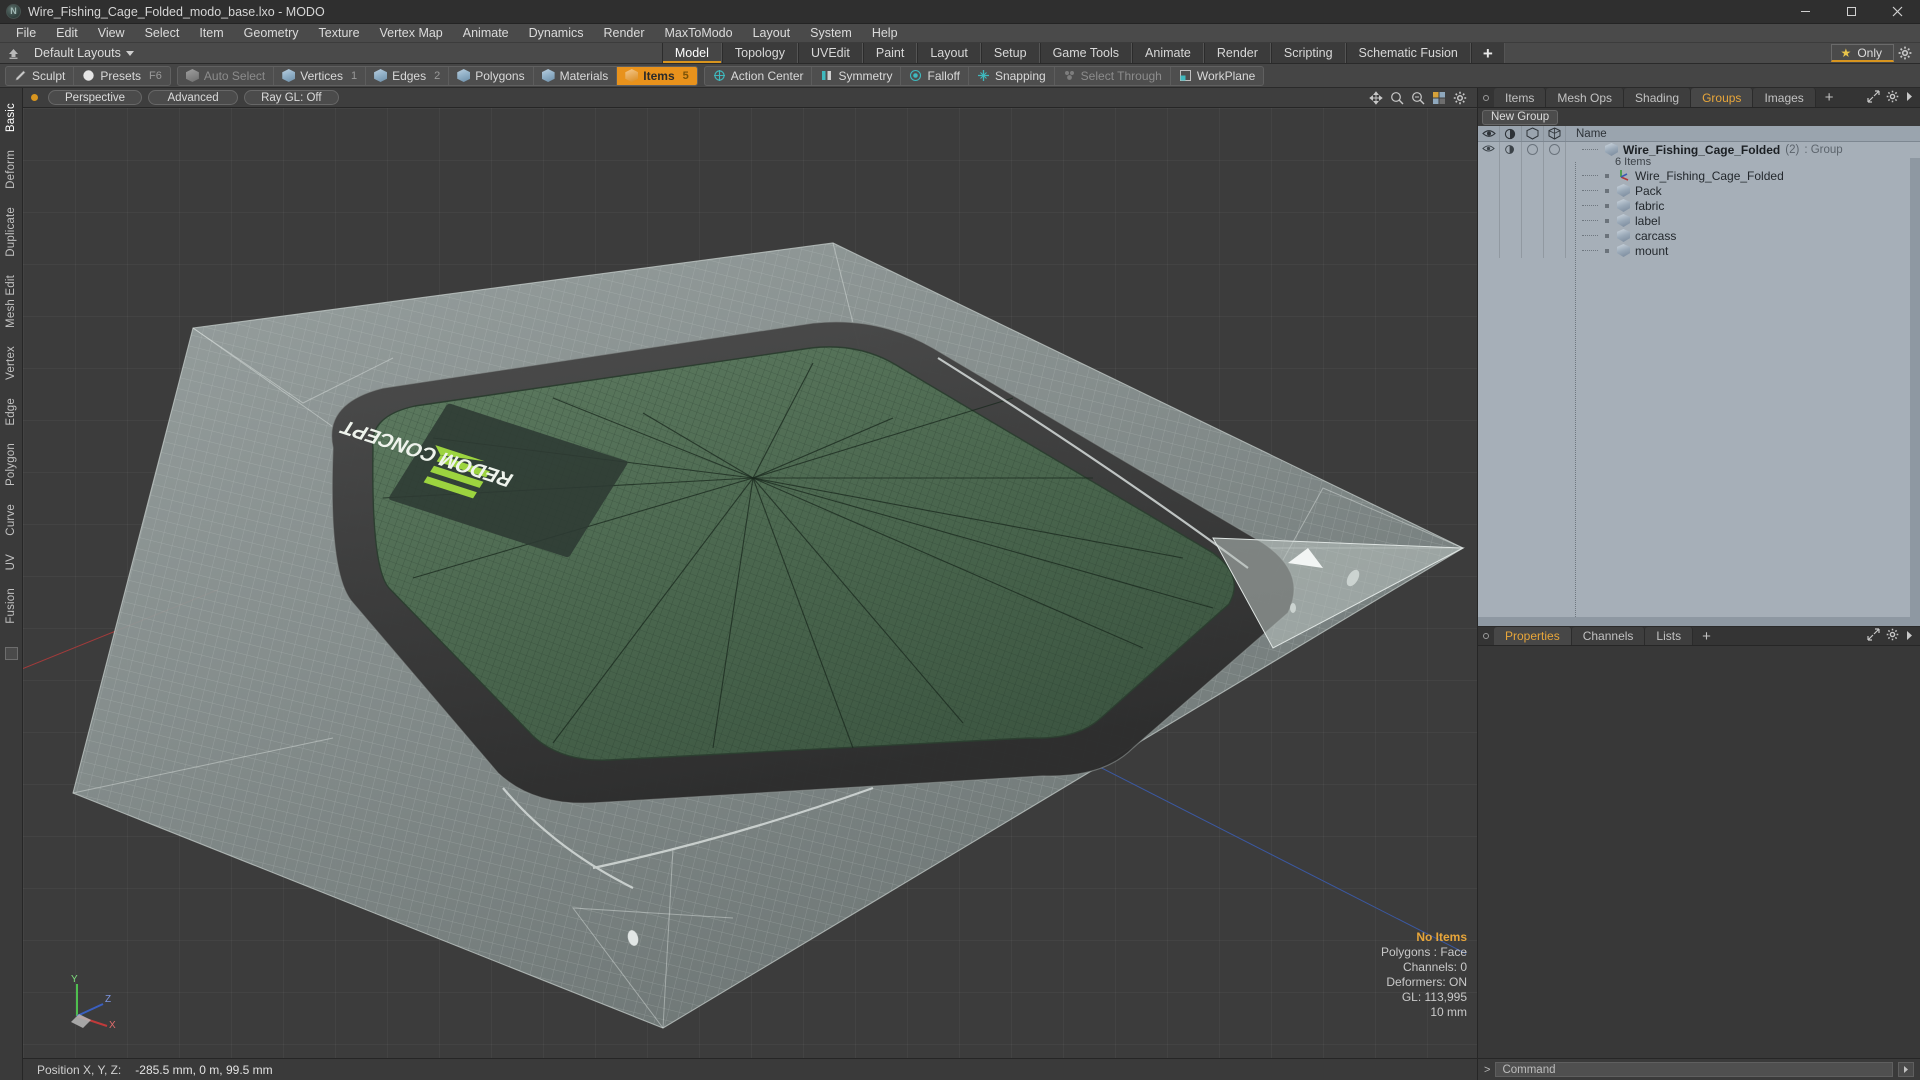 The height and width of the screenshot is (1080, 1920). What do you see at coordinates (11, 464) in the screenshot?
I see `vtab-polygon: Polygon` at bounding box center [11, 464].